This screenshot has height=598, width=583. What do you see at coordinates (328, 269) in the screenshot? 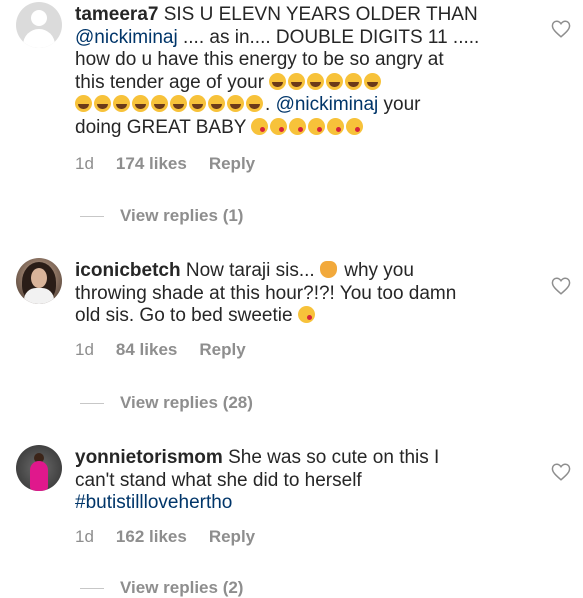
I see `cat-with-tears-of-joy-emoji` at bounding box center [328, 269].